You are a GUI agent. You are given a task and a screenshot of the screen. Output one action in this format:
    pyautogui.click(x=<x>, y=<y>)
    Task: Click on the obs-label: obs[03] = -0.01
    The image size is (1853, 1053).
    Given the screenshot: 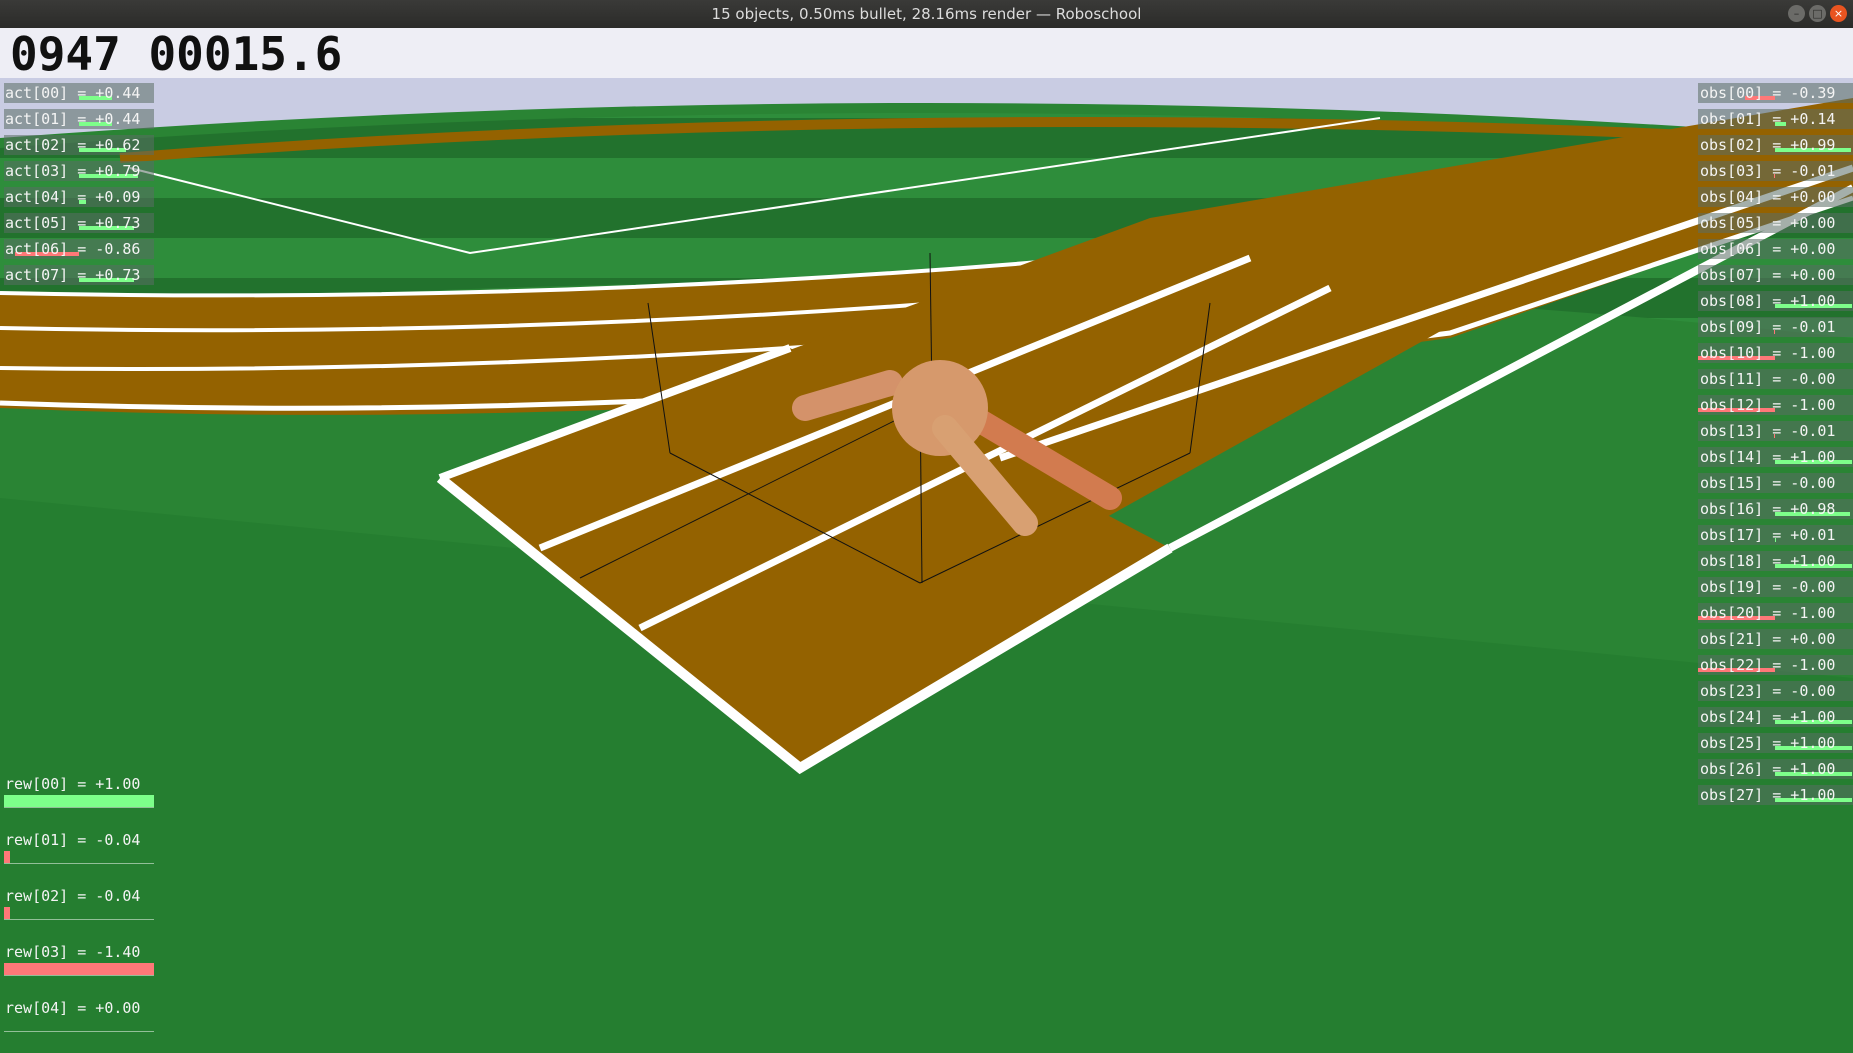 What is the action you would take?
    pyautogui.click(x=1768, y=171)
    